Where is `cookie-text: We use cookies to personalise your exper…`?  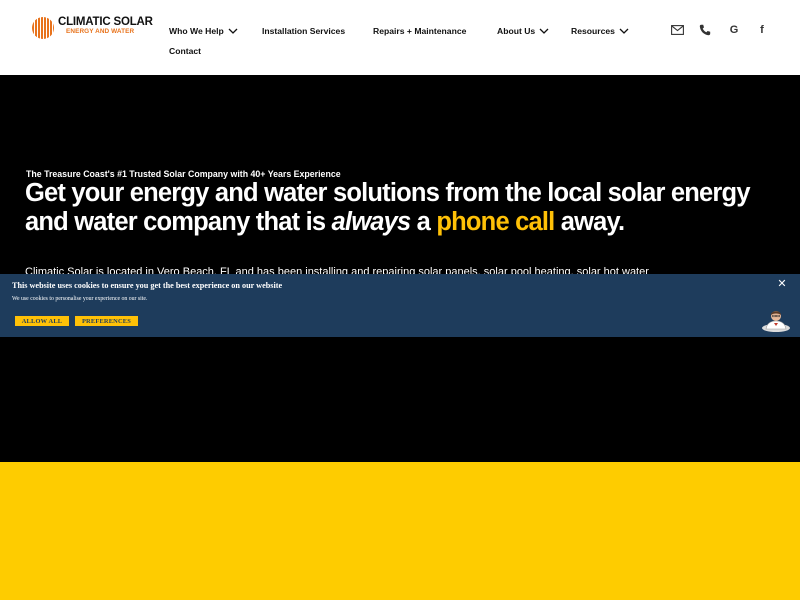
cookie-text: We use cookies to personalise your exper… is located at coordinates (80, 299).